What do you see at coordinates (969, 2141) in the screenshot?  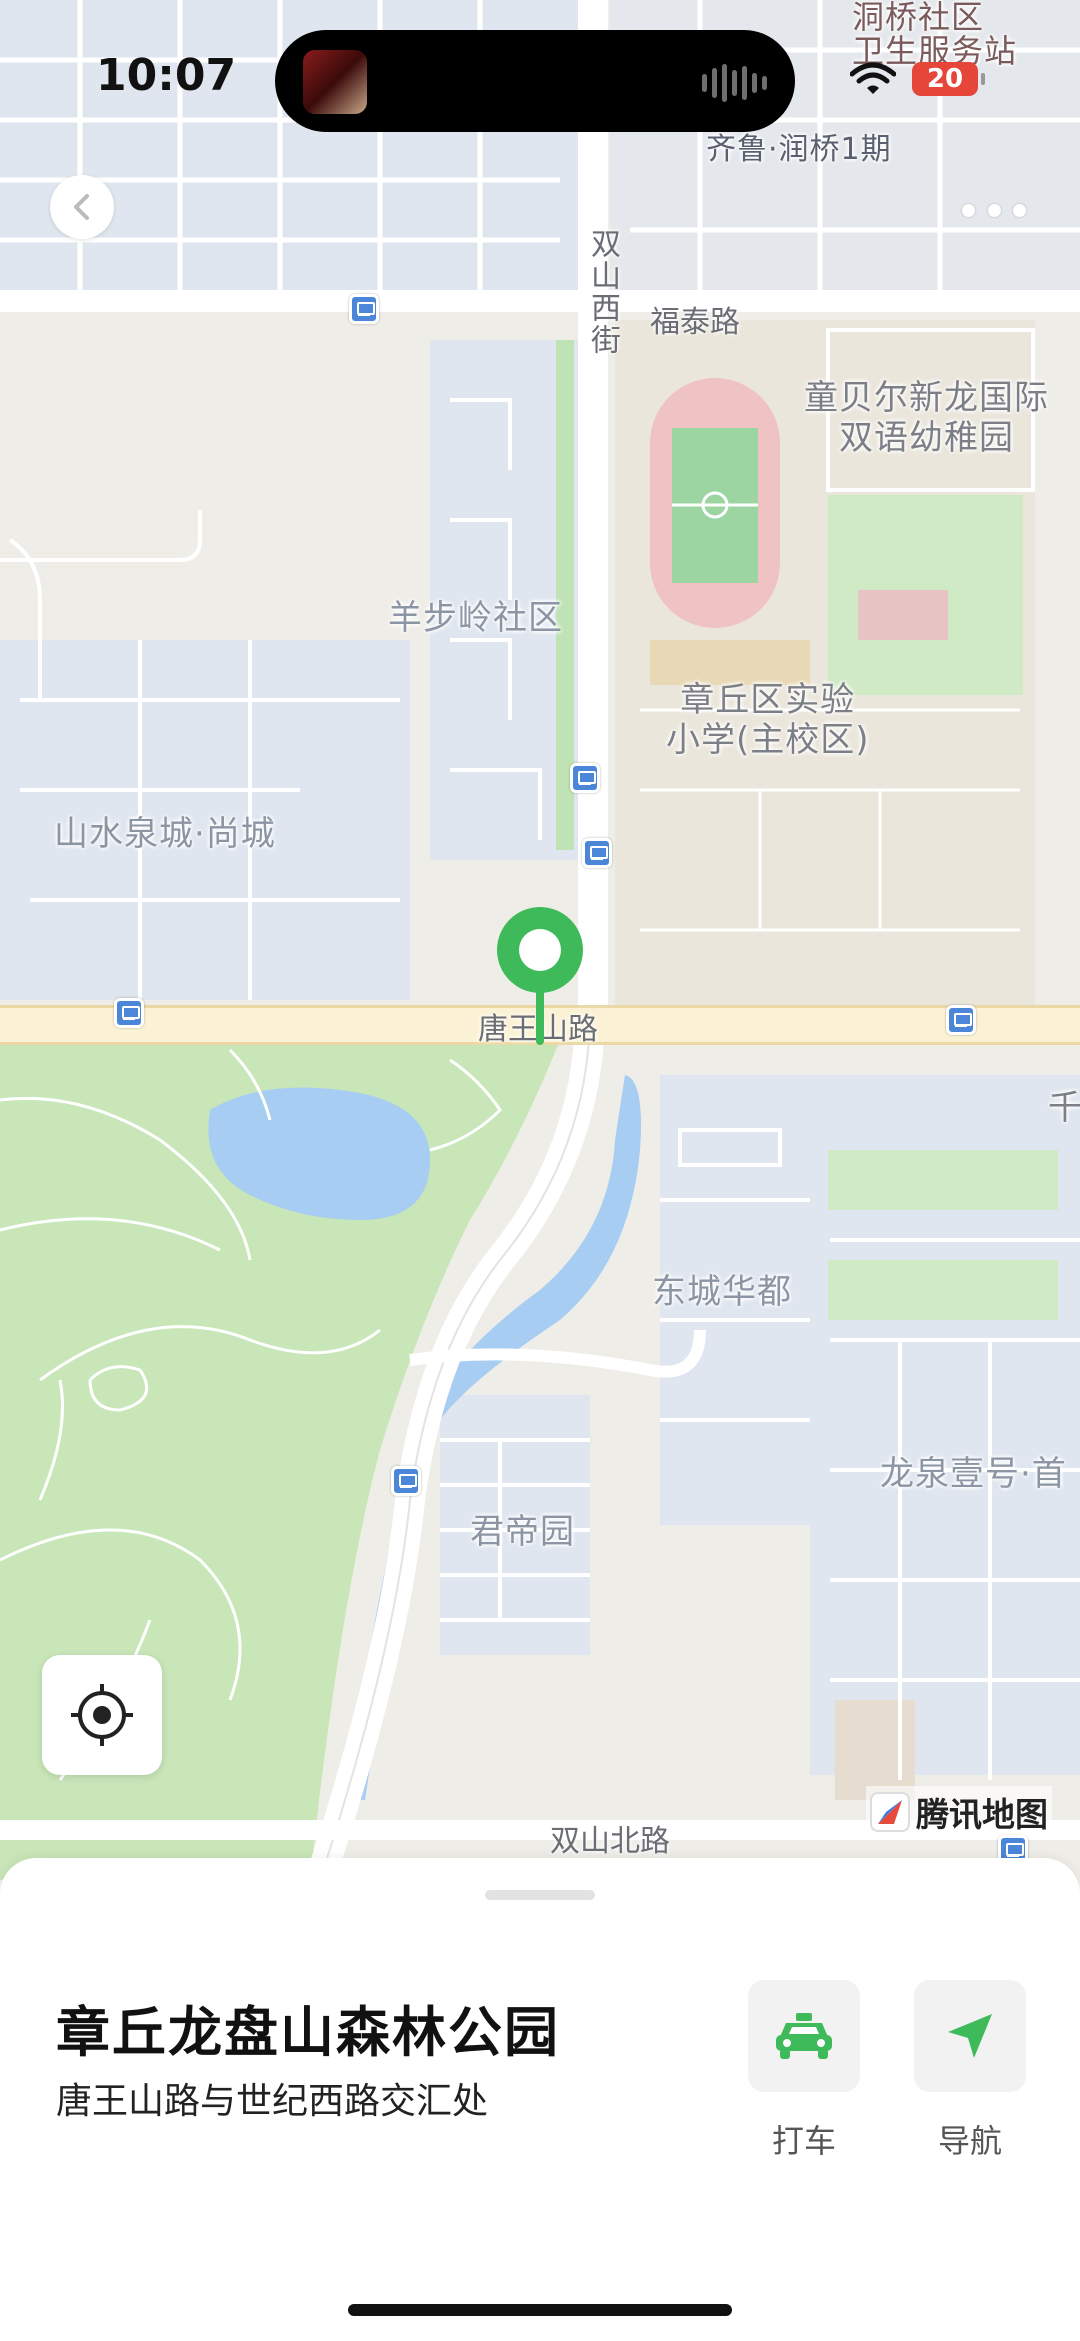 I see `navigate-label: 导航` at bounding box center [969, 2141].